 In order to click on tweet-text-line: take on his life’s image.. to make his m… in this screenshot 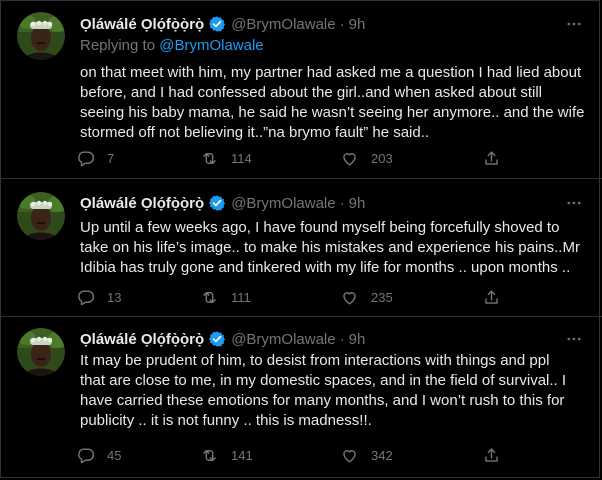, I will do `click(330, 247)`.